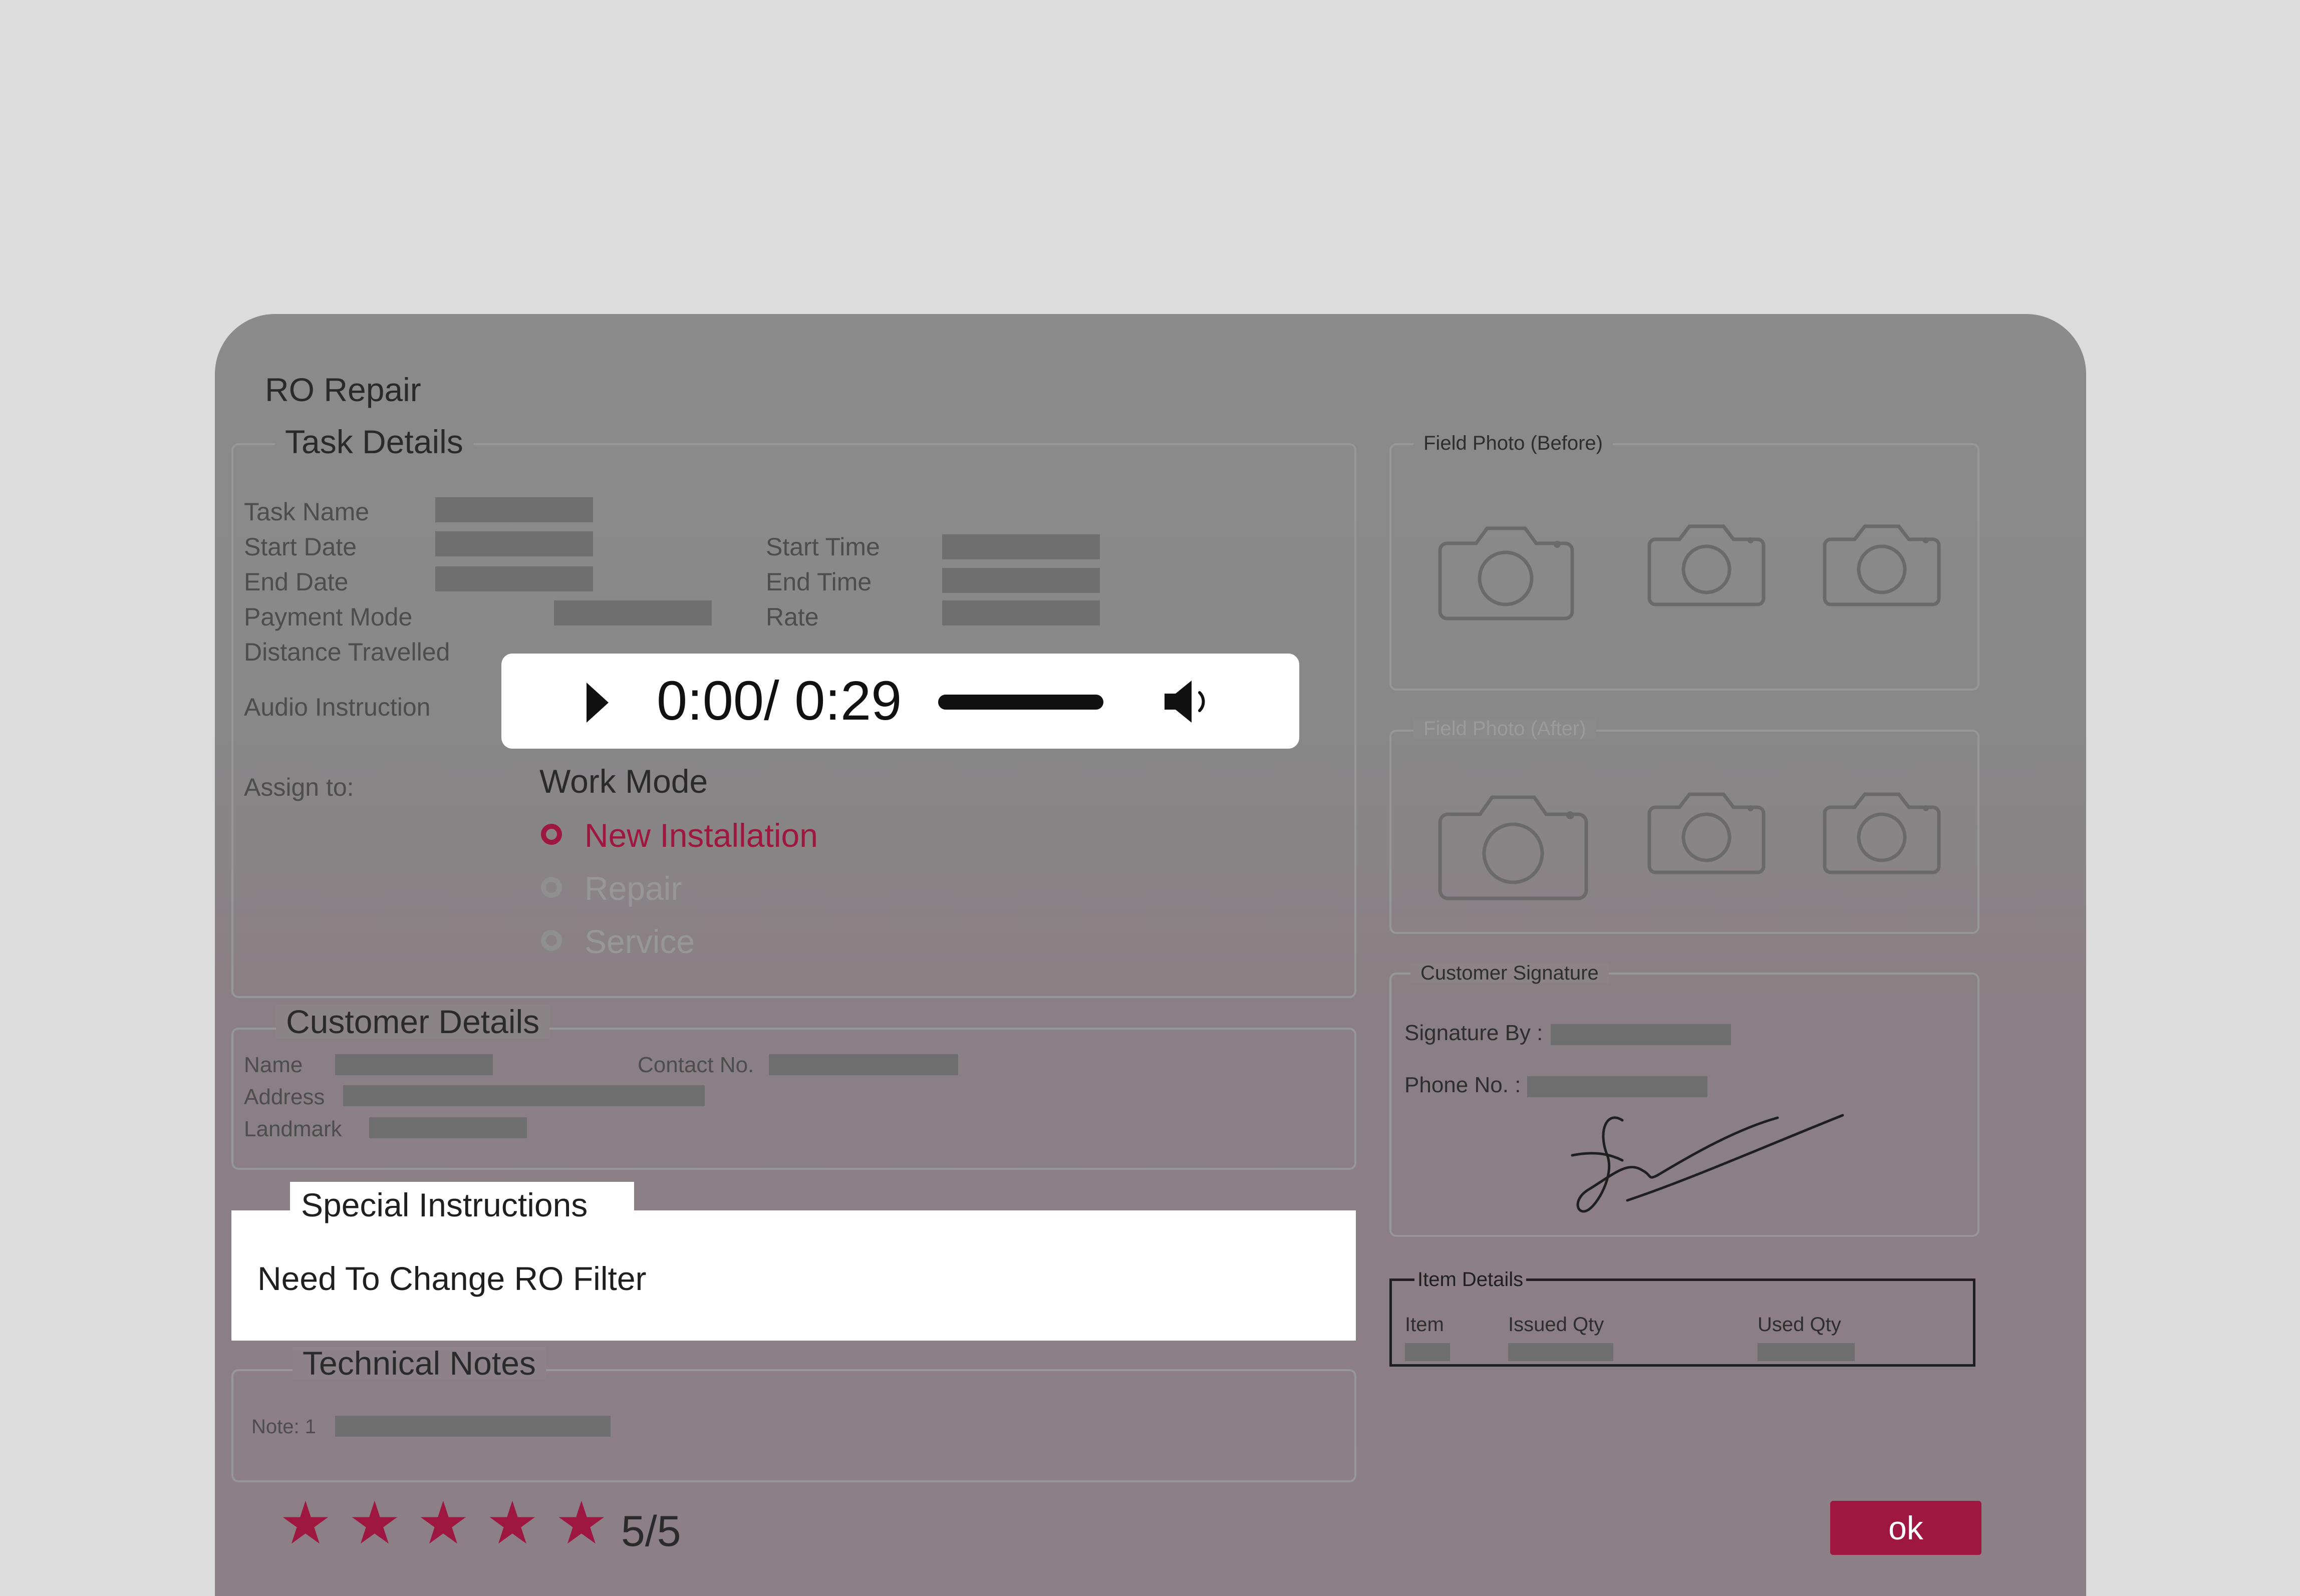  What do you see at coordinates (299, 787) in the screenshot?
I see `assign-to-label: Assign to:` at bounding box center [299, 787].